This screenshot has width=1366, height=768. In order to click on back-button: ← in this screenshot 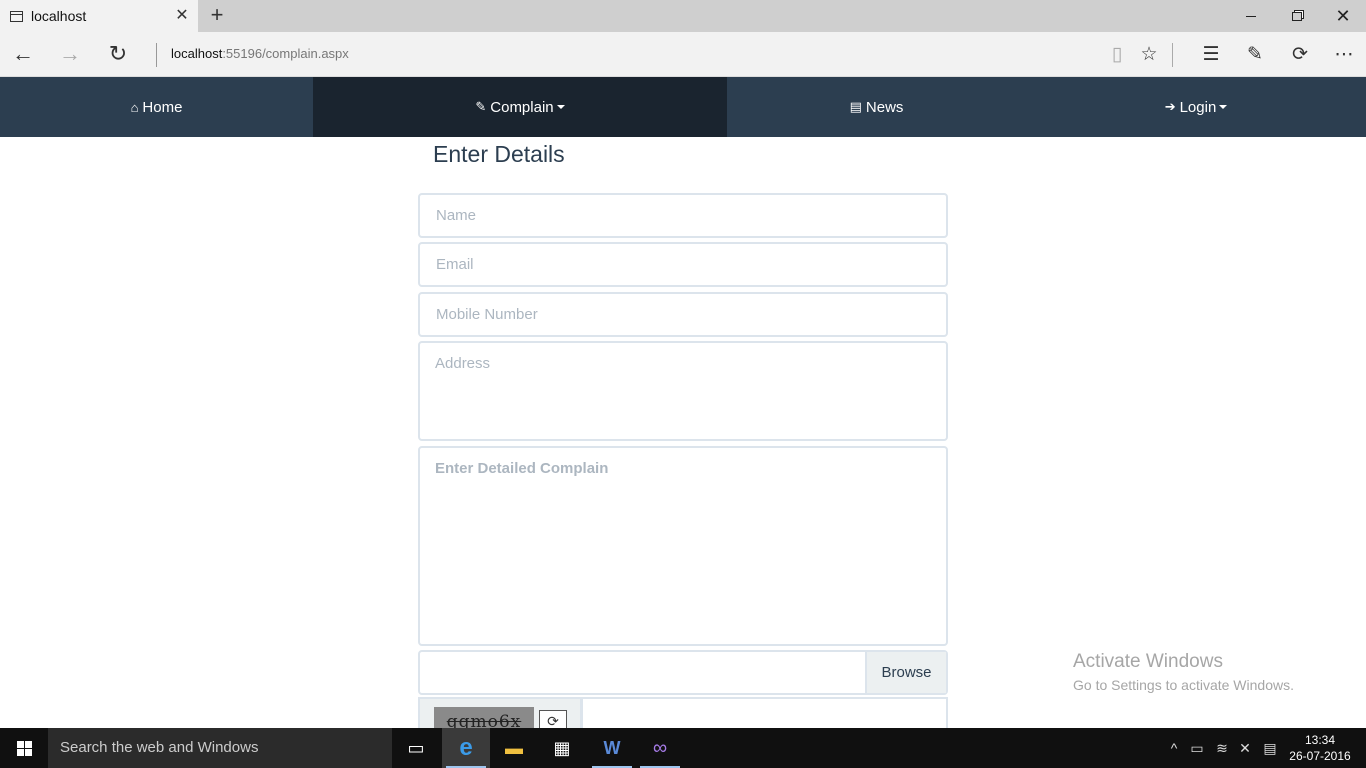, I will do `click(23, 55)`.